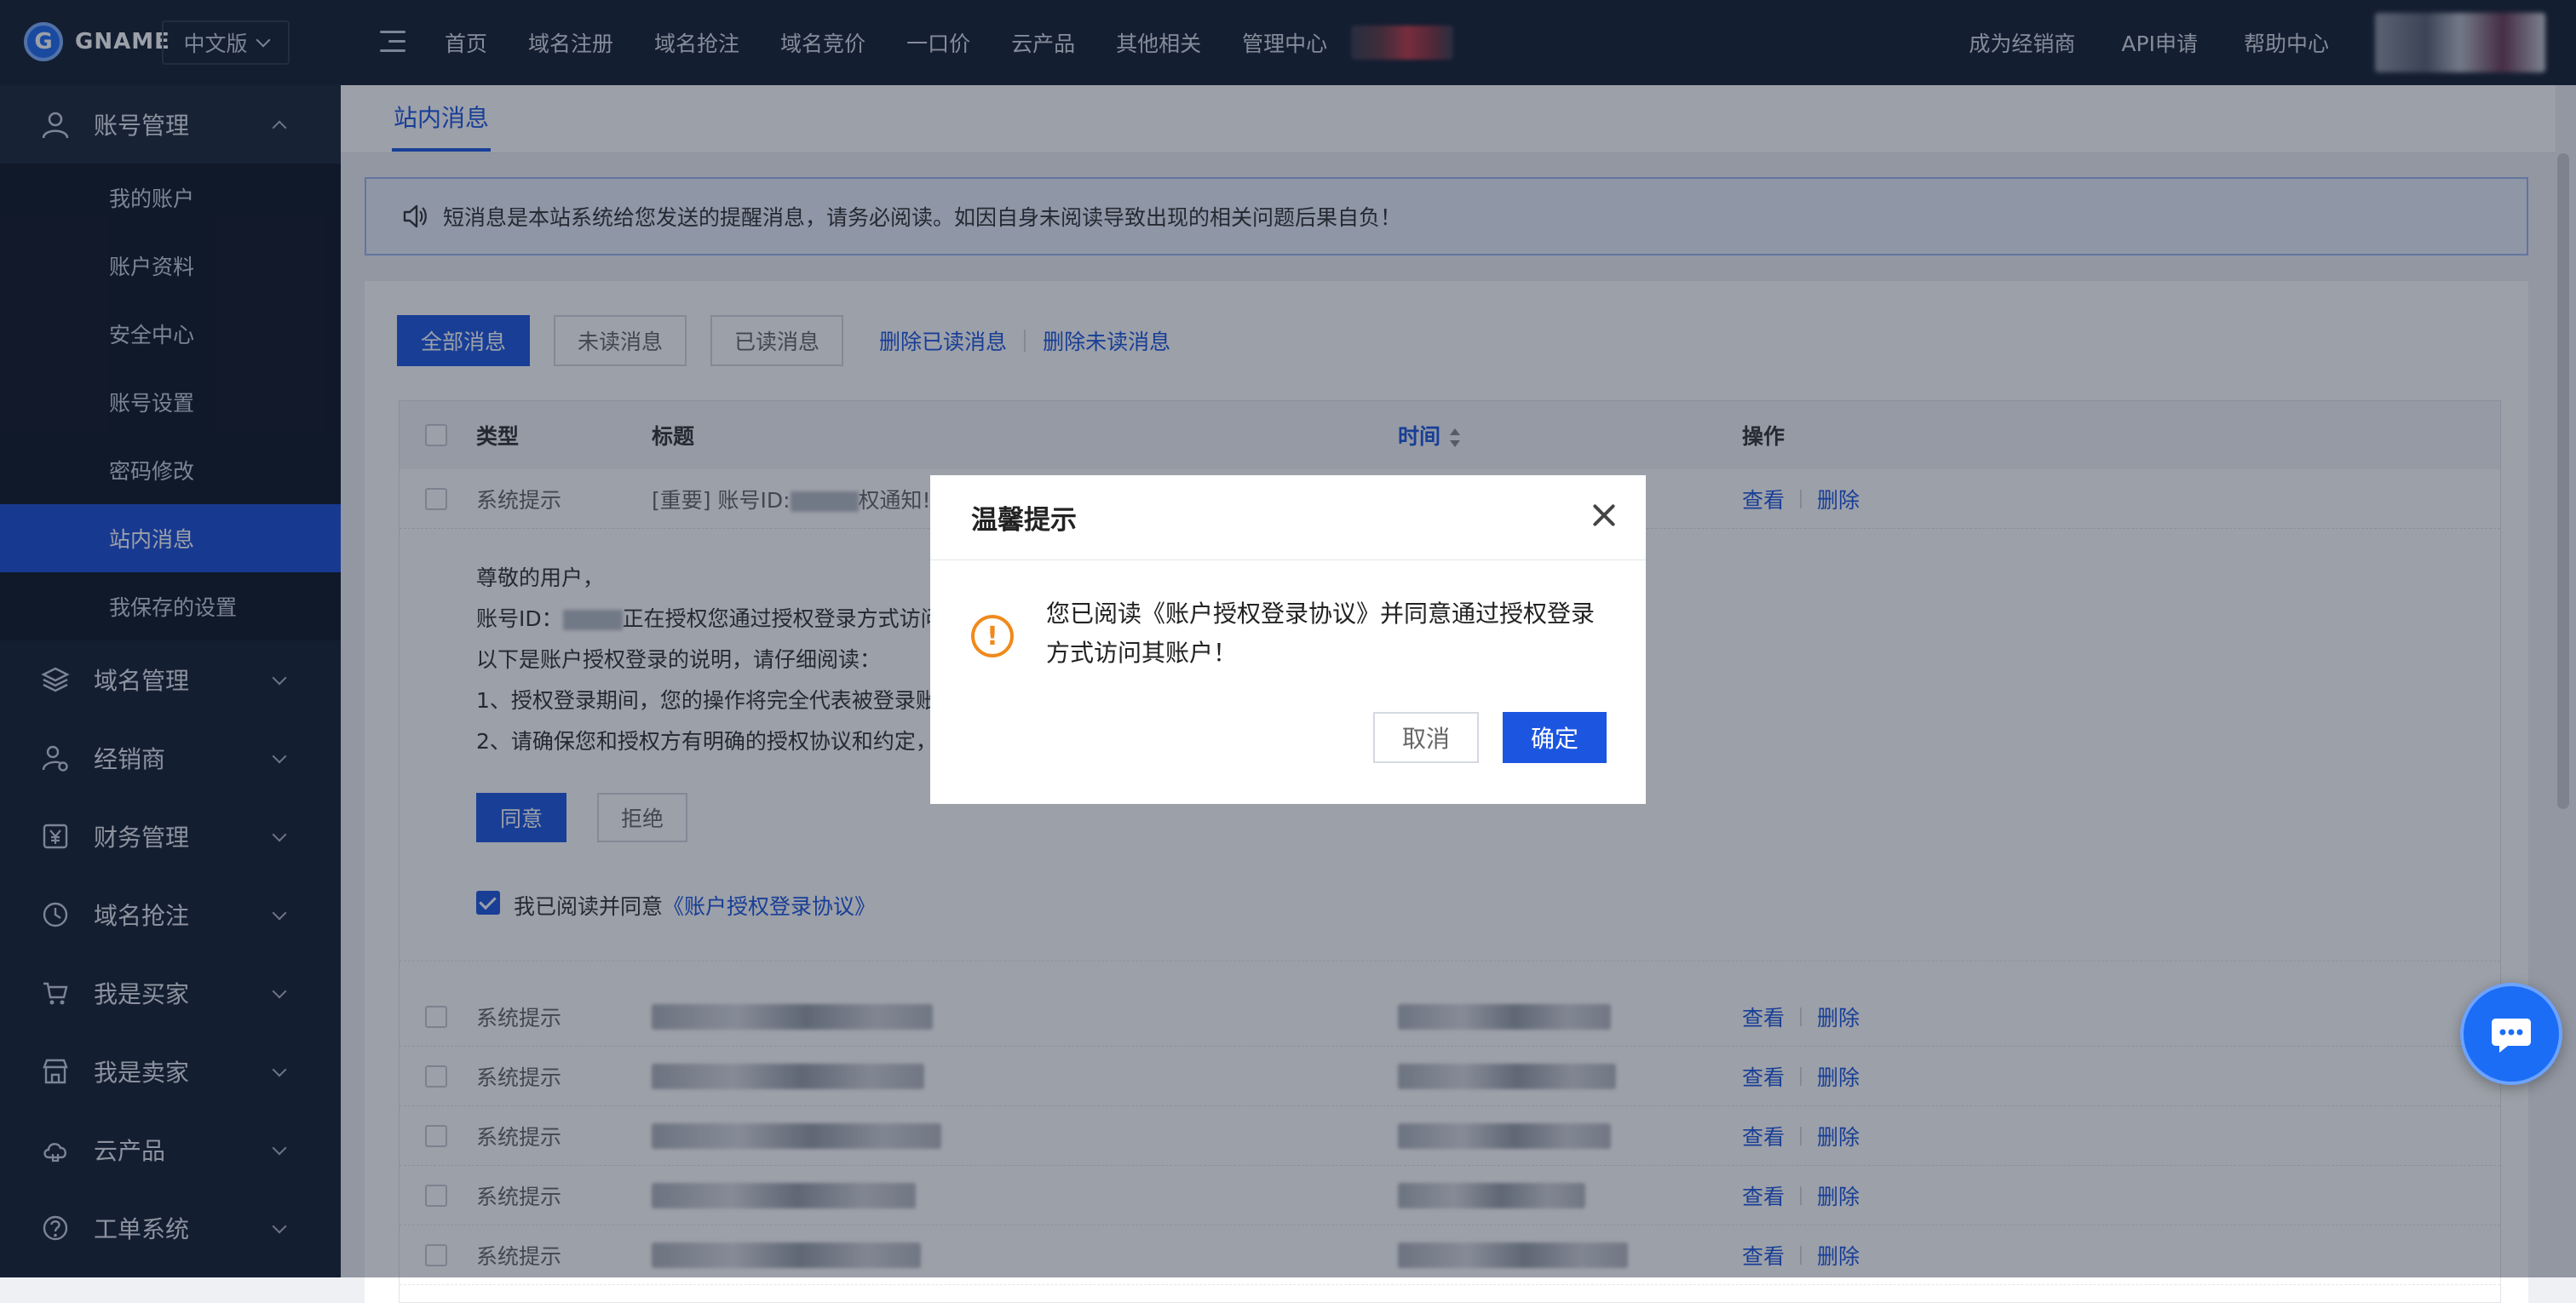 Image resolution: width=2576 pixels, height=1303 pixels. Describe the element at coordinates (993, 636) in the screenshot. I see `warning-icon: !` at that location.